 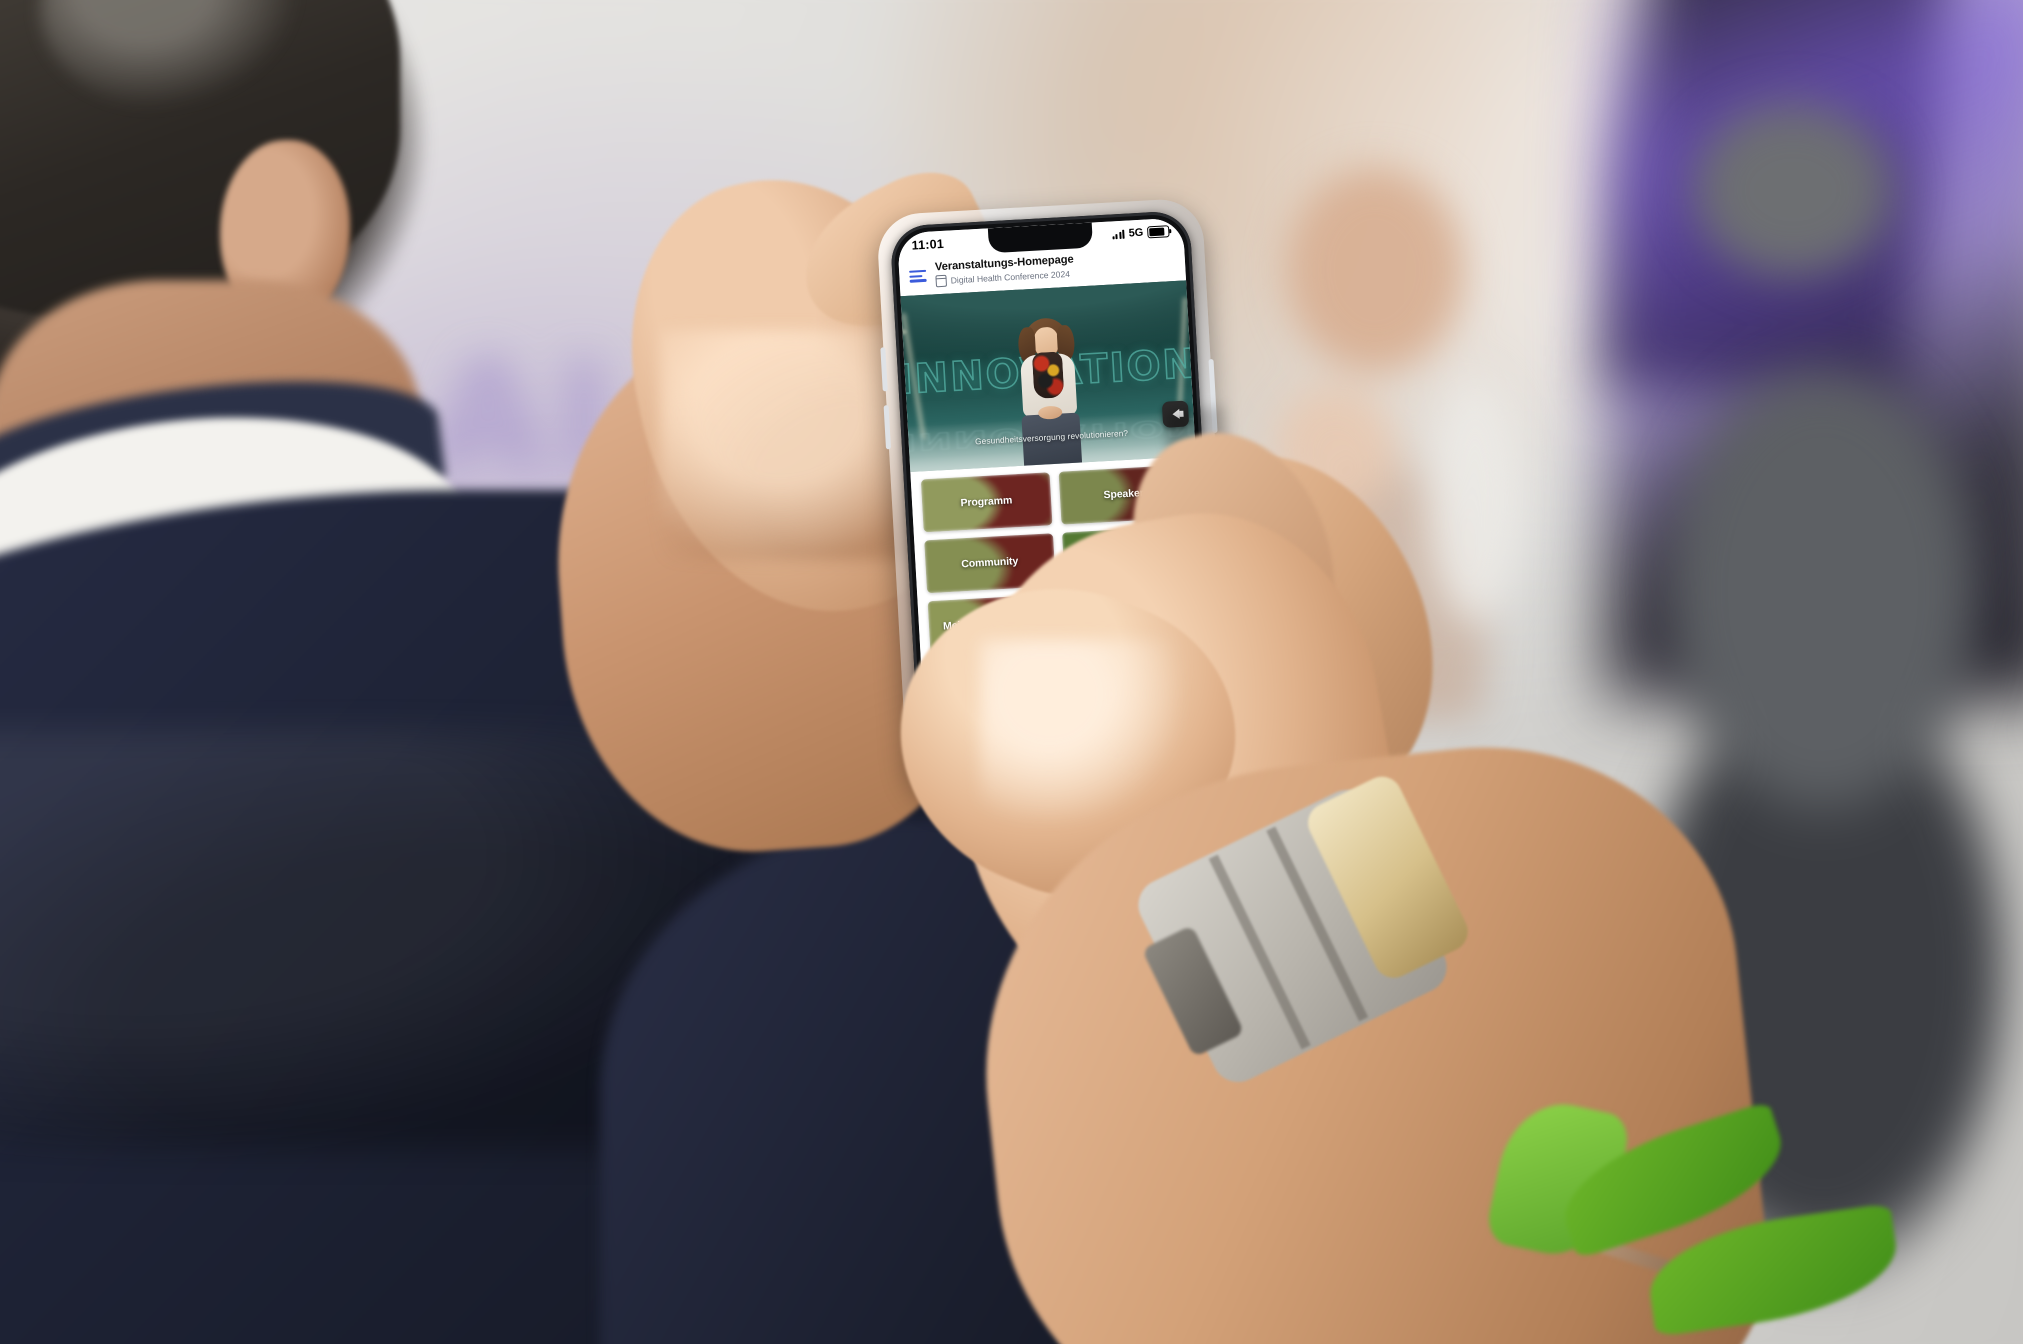 I want to click on tile-programm: Programm, so click(x=986, y=501).